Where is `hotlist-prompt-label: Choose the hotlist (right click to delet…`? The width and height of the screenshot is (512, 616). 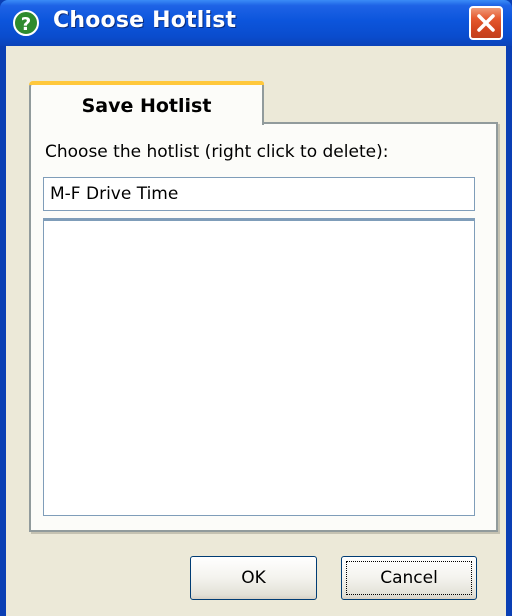
hotlist-prompt-label: Choose the hotlist (right click to delet… is located at coordinates (217, 152).